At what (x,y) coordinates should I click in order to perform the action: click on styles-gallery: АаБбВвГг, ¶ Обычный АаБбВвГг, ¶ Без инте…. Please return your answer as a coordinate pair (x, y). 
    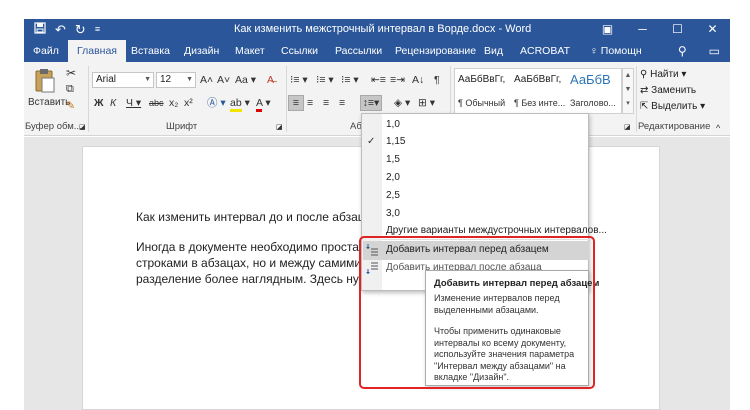
    Looking at the image, I should click on (538, 91).